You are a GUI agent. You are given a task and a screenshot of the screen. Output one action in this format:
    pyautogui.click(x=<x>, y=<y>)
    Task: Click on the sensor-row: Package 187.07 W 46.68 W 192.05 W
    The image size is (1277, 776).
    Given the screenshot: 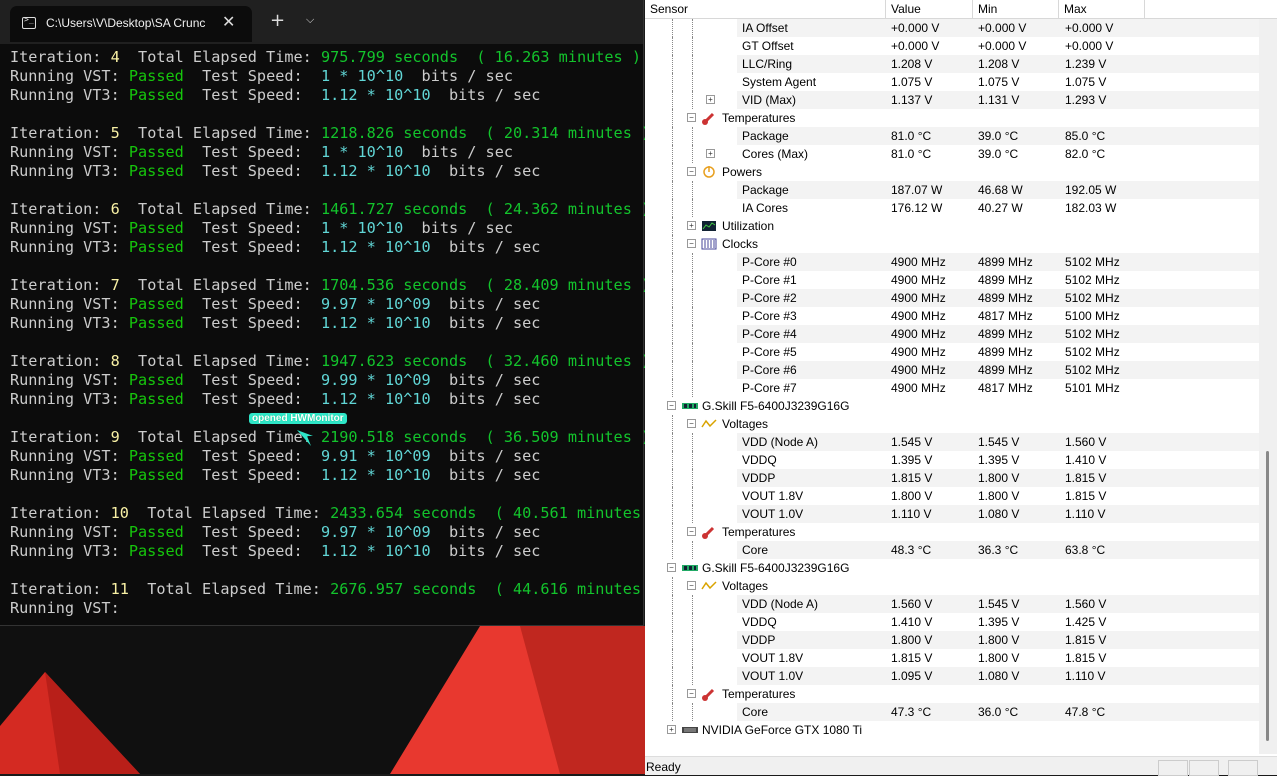 What is the action you would take?
    pyautogui.click(x=952, y=190)
    